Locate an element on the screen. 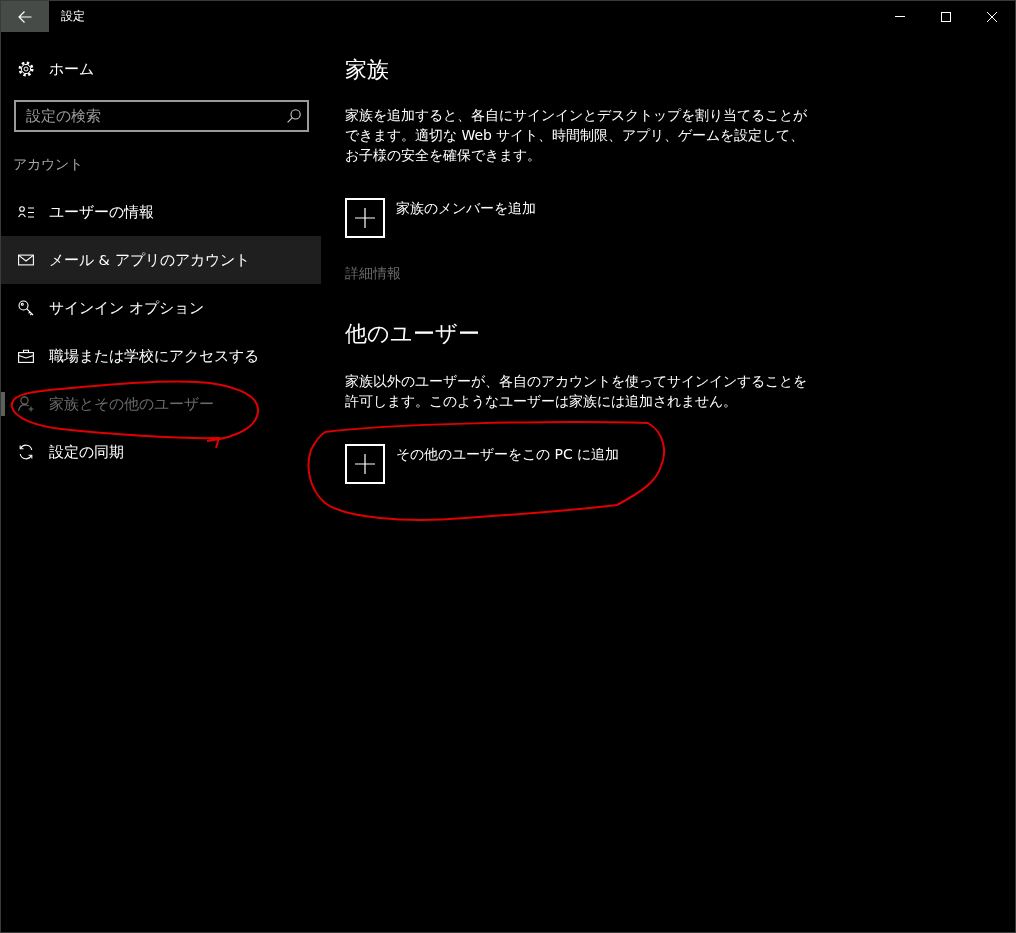 The height and width of the screenshot is (933, 1016). nav-item: 職場または学校にアクセスする is located at coordinates (161, 356).